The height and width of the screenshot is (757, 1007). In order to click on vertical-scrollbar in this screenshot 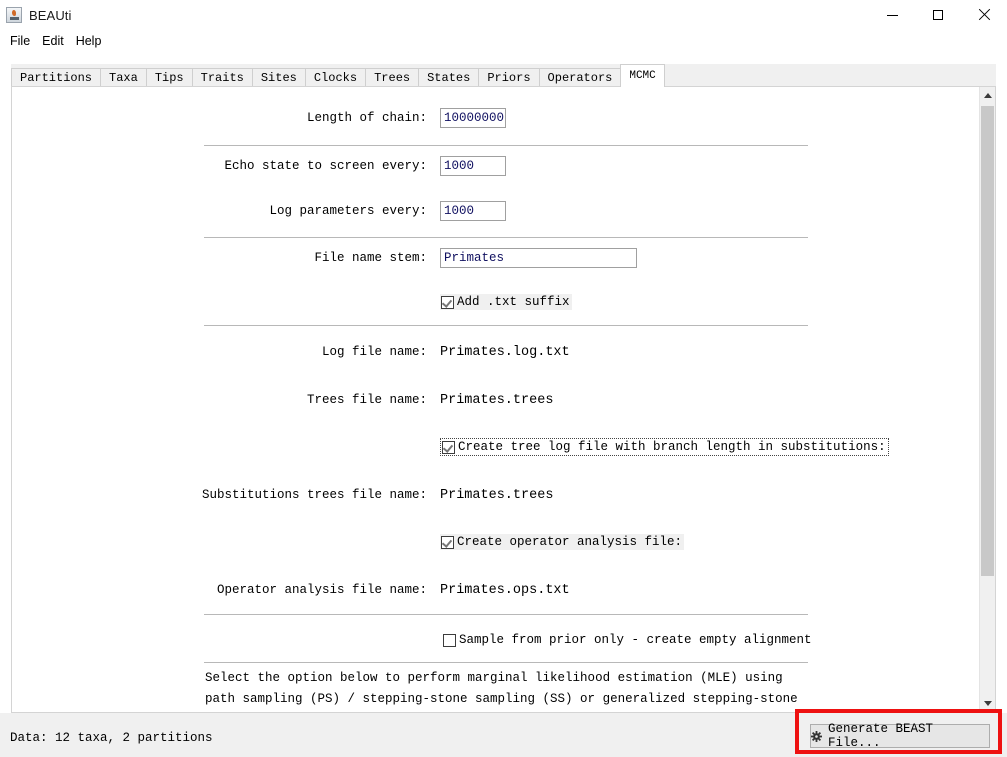, I will do `click(987, 399)`.